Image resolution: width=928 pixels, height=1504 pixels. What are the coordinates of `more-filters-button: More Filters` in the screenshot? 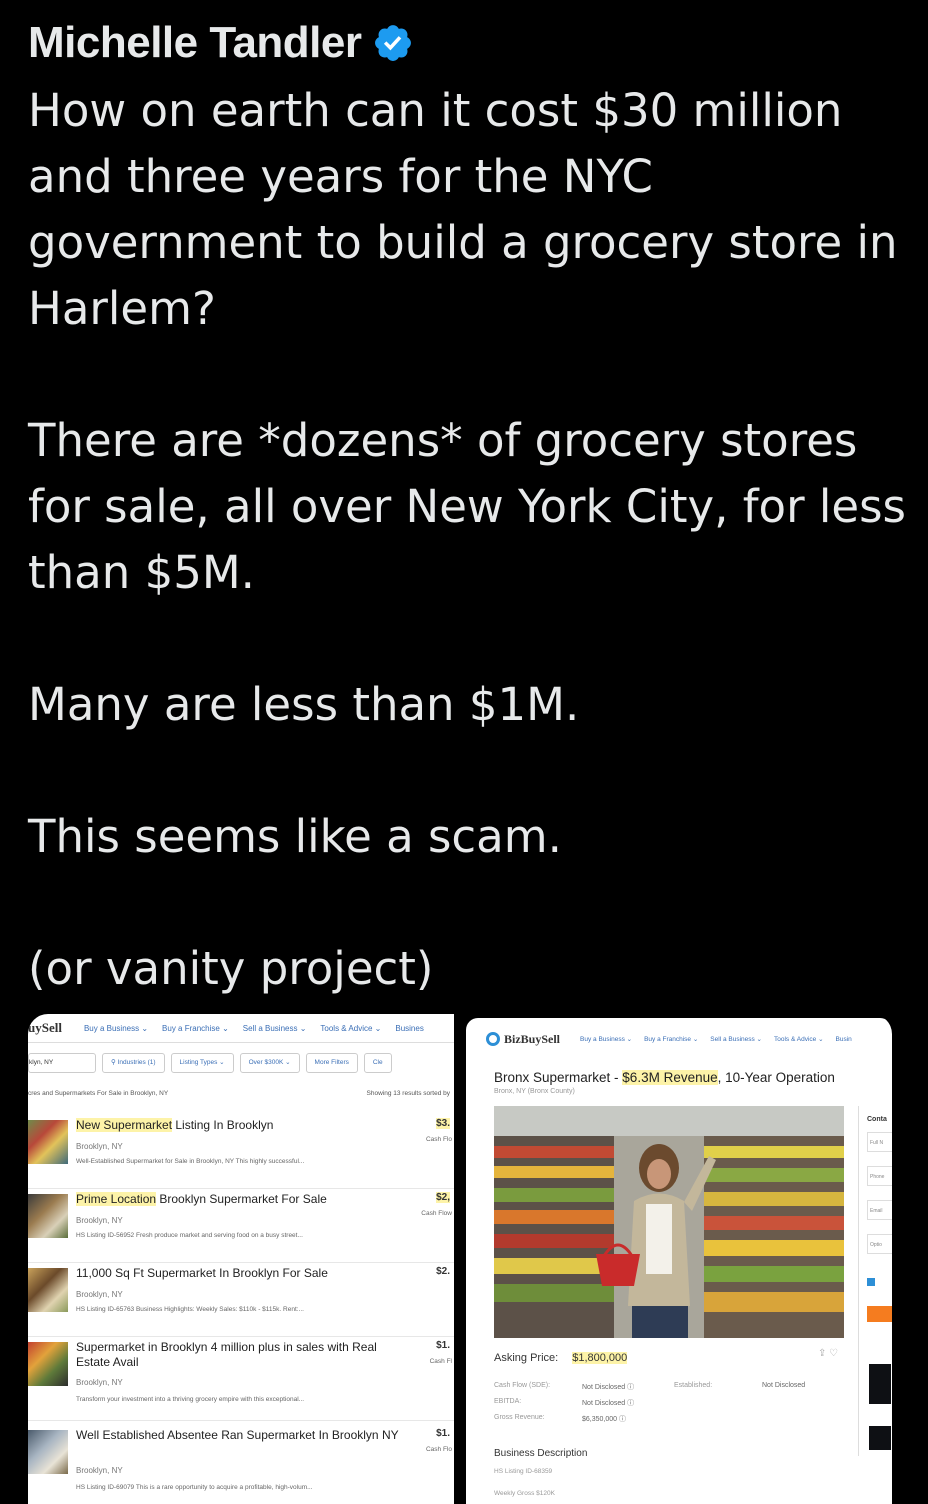 It's located at (331, 1063).